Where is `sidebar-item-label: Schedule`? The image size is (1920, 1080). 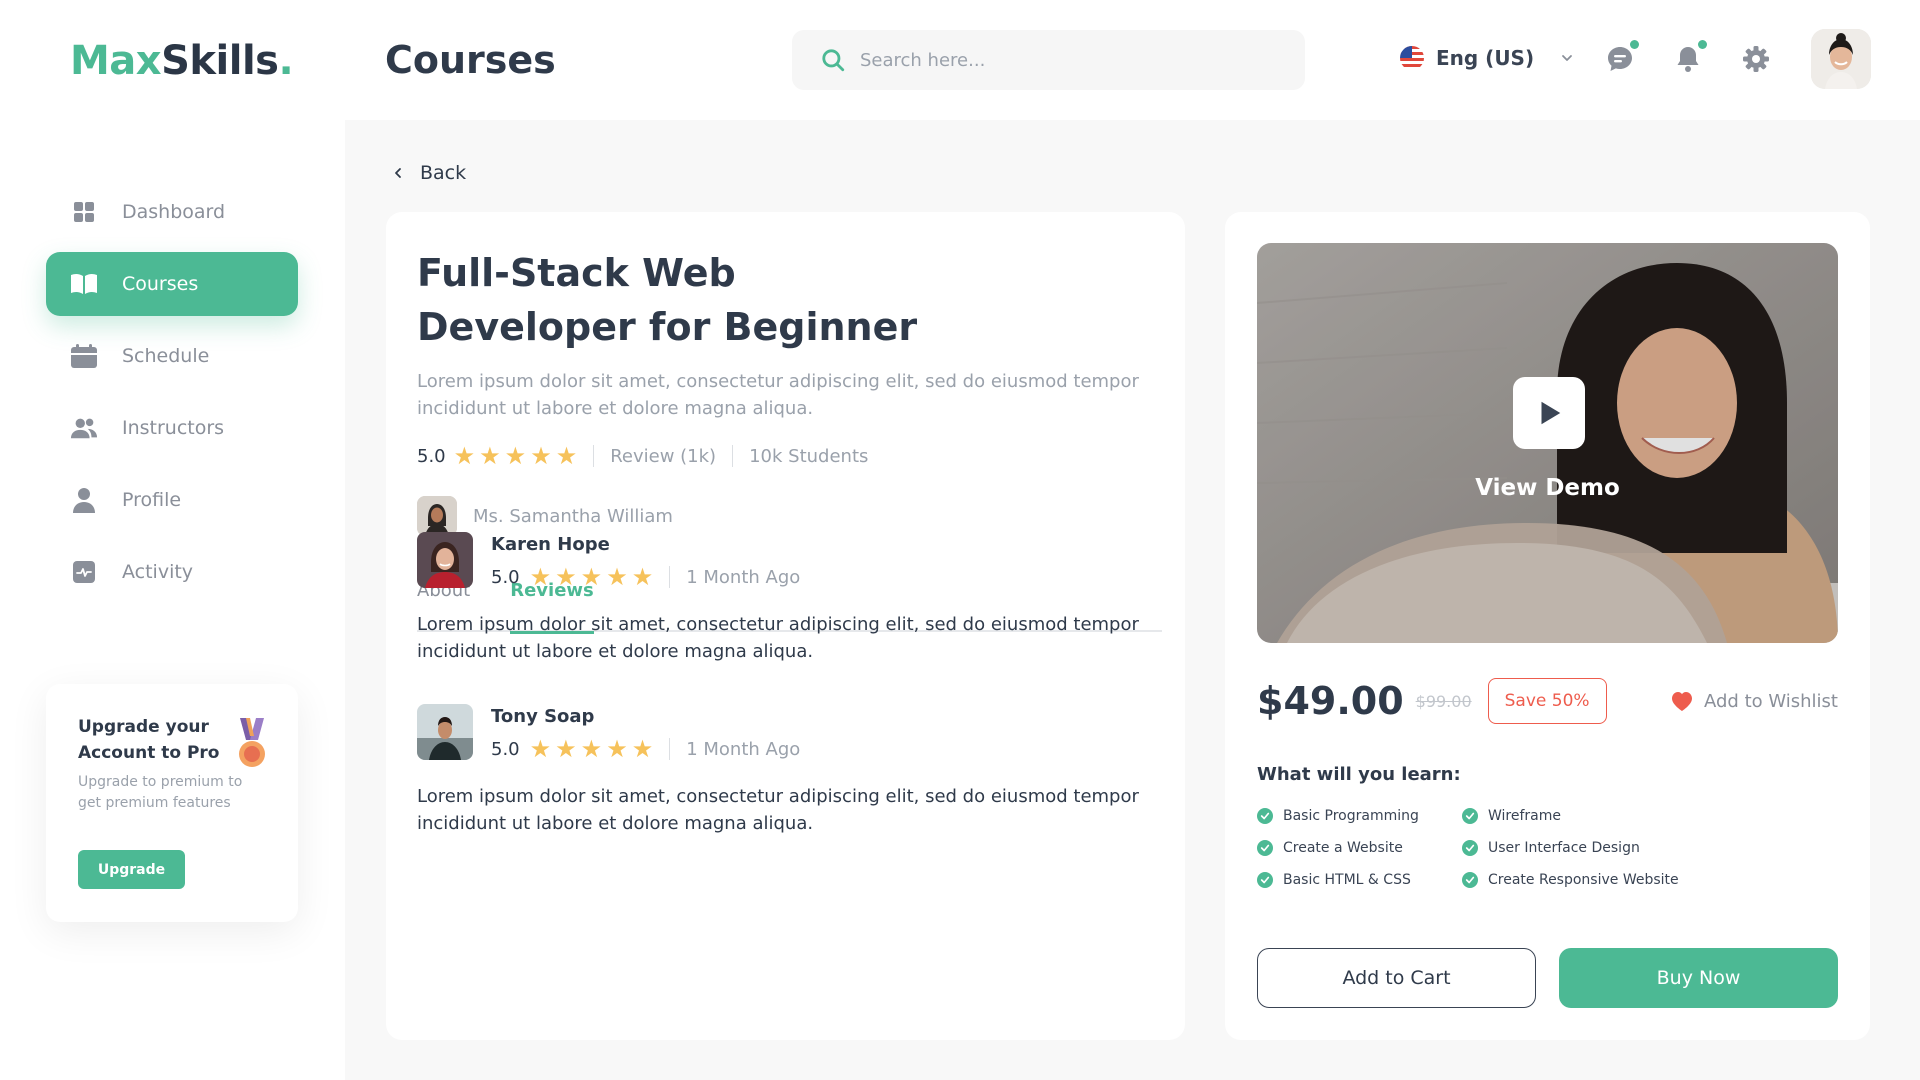 sidebar-item-label: Schedule is located at coordinates (166, 356).